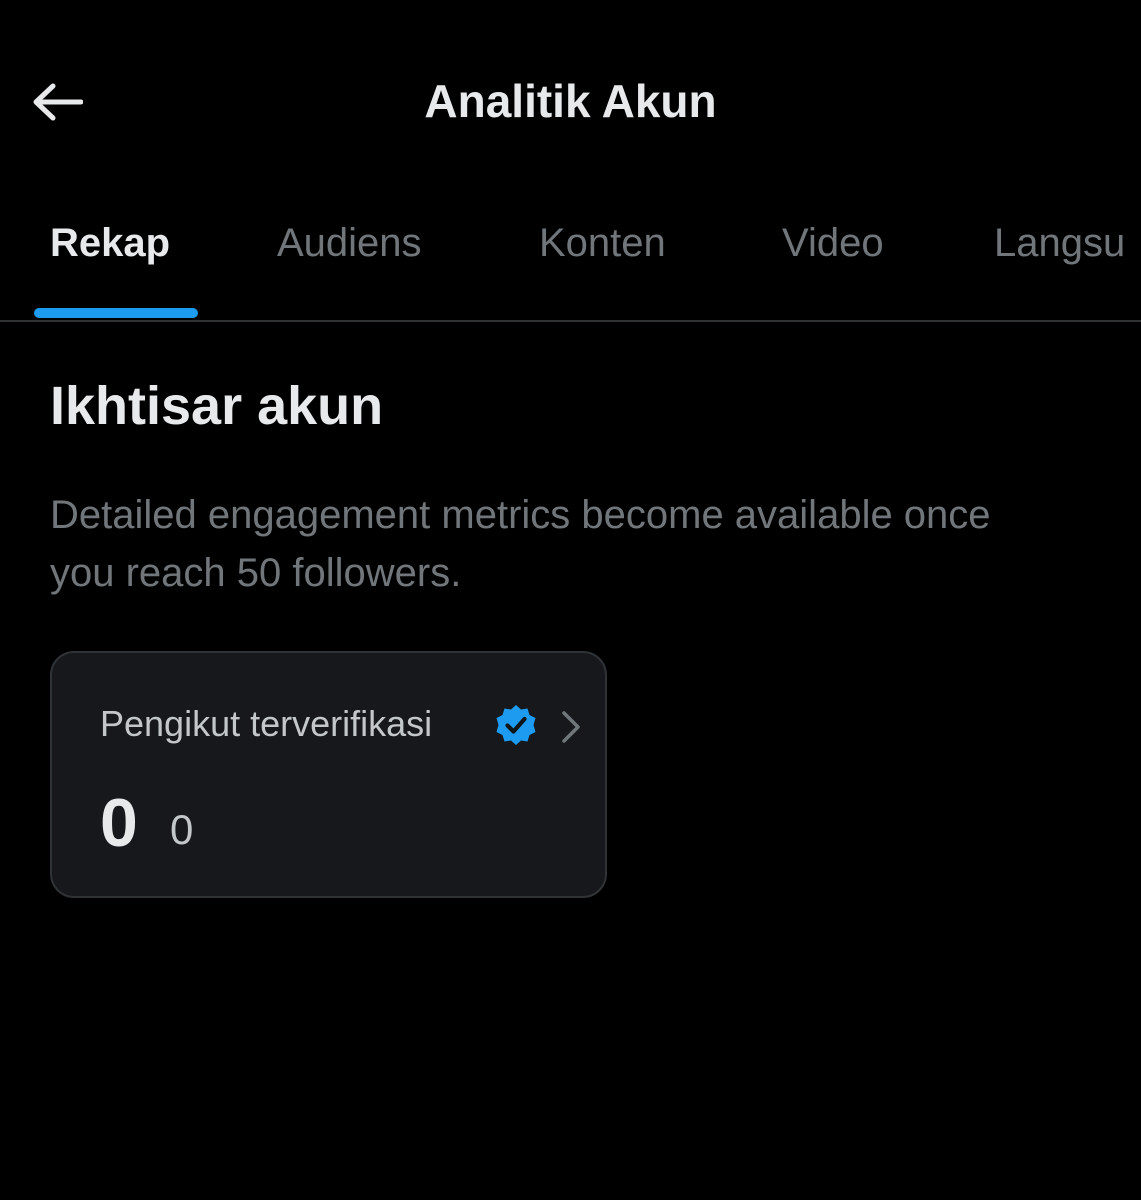 The height and width of the screenshot is (1200, 1141). Describe the element at coordinates (110, 243) in the screenshot. I see `tab-rekap: Rekap` at that location.